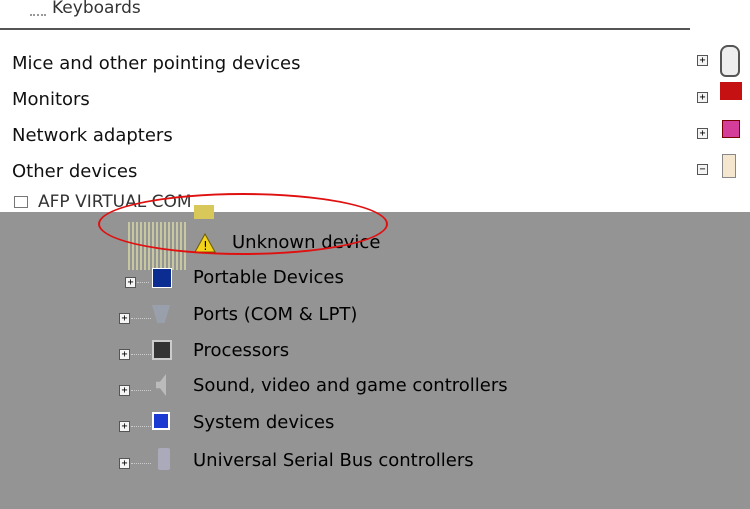  I want to click on annotation-ellipse, so click(243, 224).